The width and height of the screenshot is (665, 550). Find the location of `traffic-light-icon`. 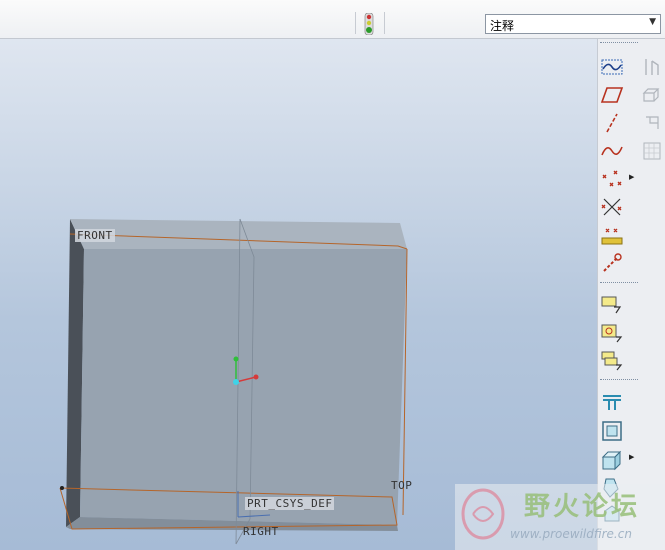

traffic-light-icon is located at coordinates (369, 24).